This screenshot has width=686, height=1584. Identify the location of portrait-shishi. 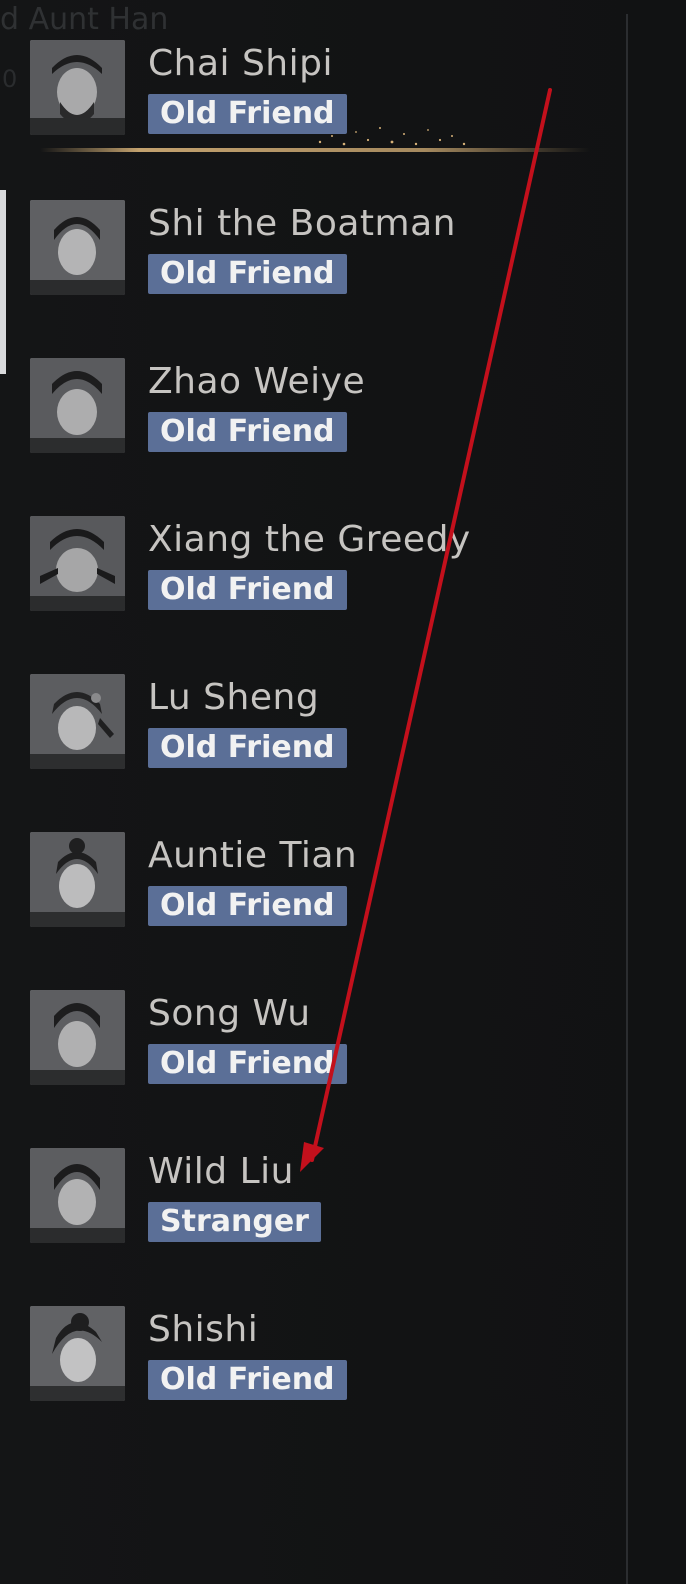
(77, 1353).